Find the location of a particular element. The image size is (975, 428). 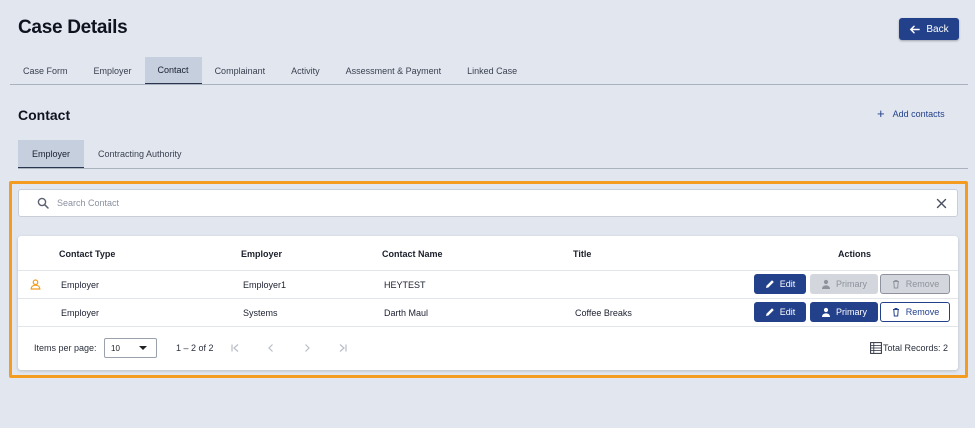

page-range: 1 – 2 of 2 is located at coordinates (195, 348).